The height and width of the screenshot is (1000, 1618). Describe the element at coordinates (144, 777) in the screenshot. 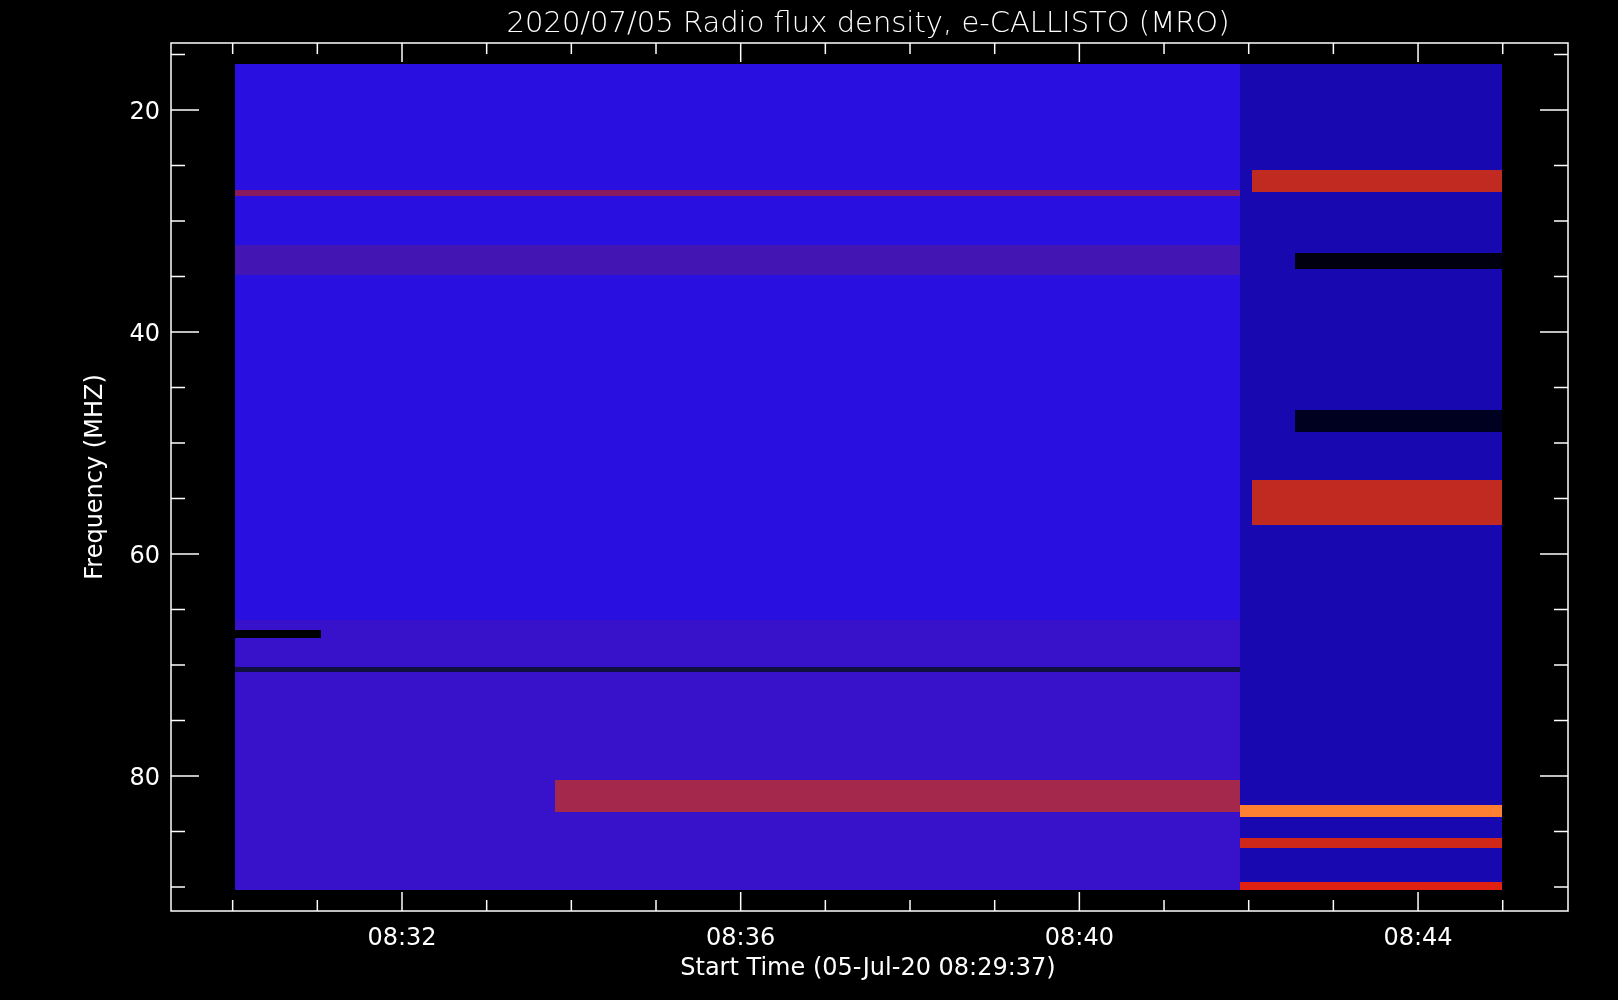

I see `y-tick-label: 80` at that location.